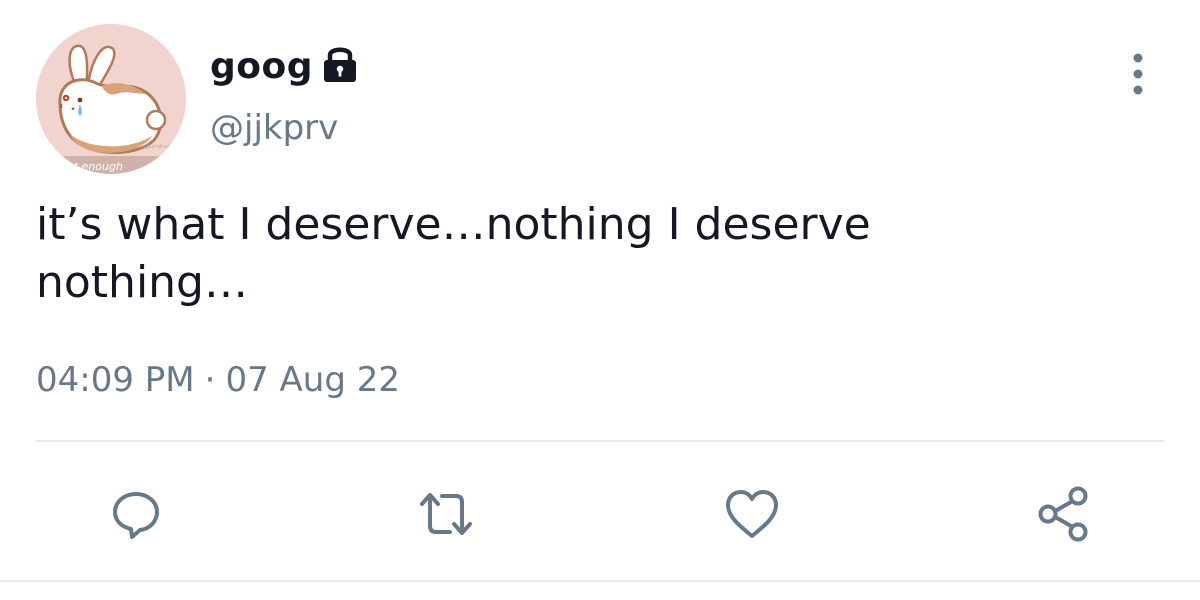 The height and width of the screenshot is (600, 1200). Describe the element at coordinates (115, 380) in the screenshot. I see `tweet-time: 04:09 PM` at that location.